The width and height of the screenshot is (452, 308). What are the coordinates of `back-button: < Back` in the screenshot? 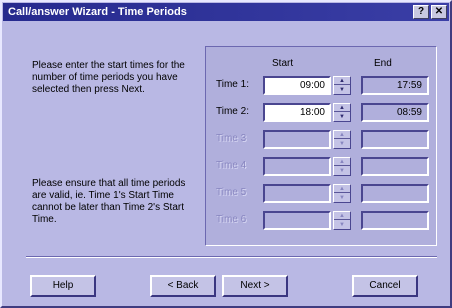 It's located at (183, 286).